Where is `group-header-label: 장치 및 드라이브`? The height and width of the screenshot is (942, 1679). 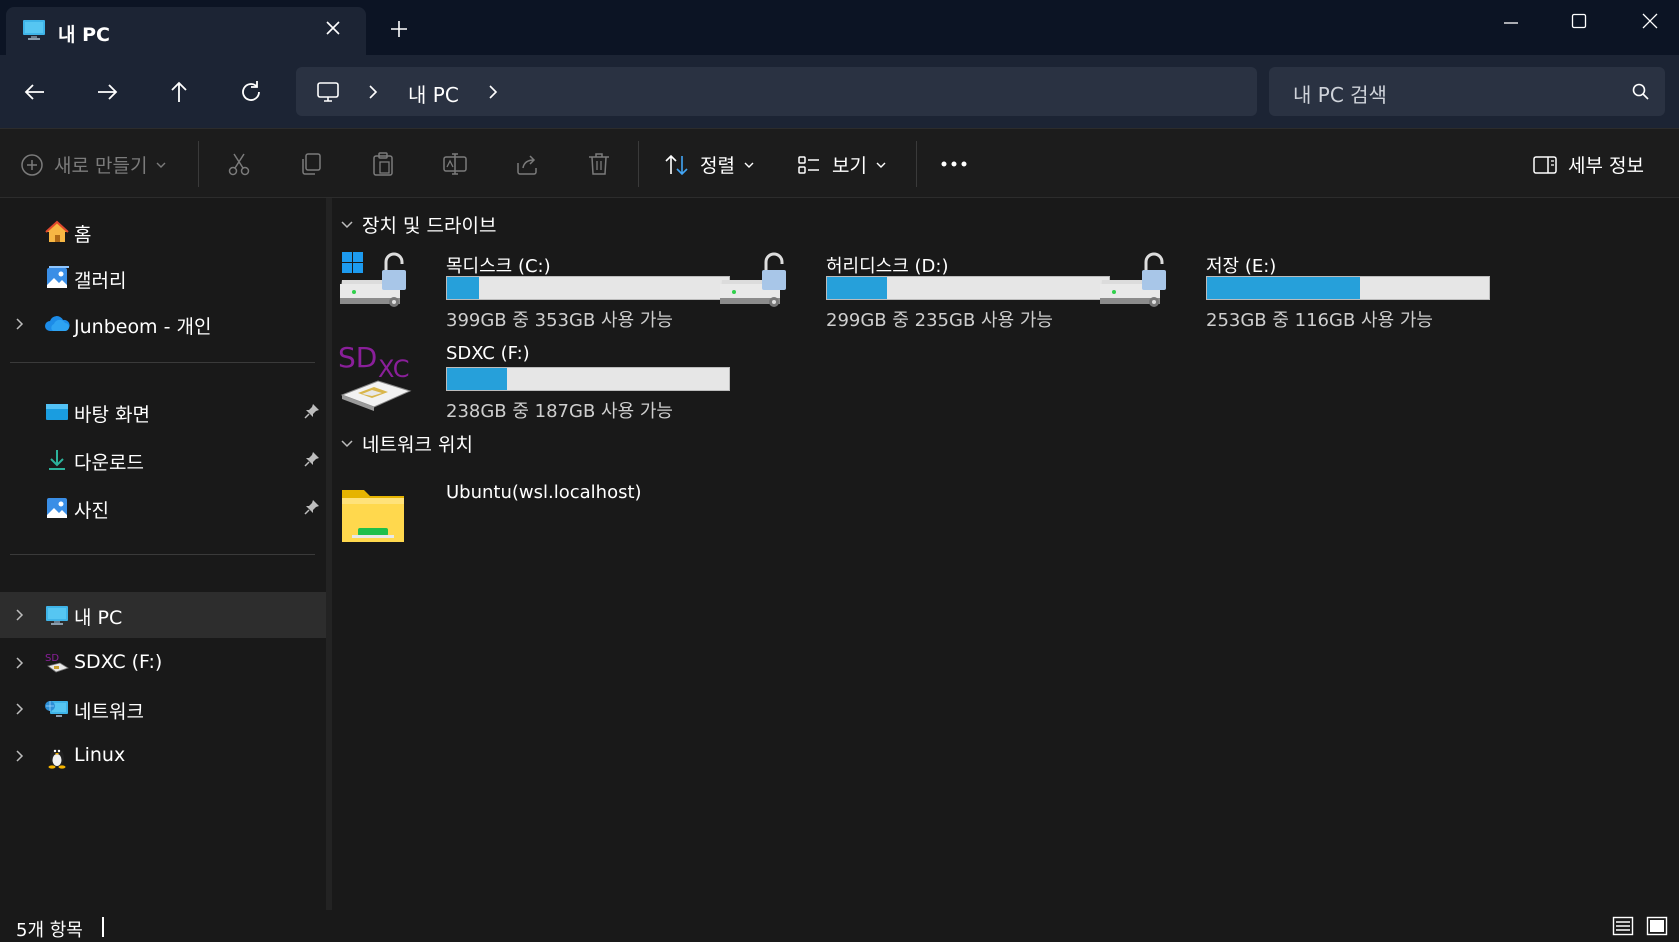 group-header-label: 장치 및 드라이브 is located at coordinates (429, 226).